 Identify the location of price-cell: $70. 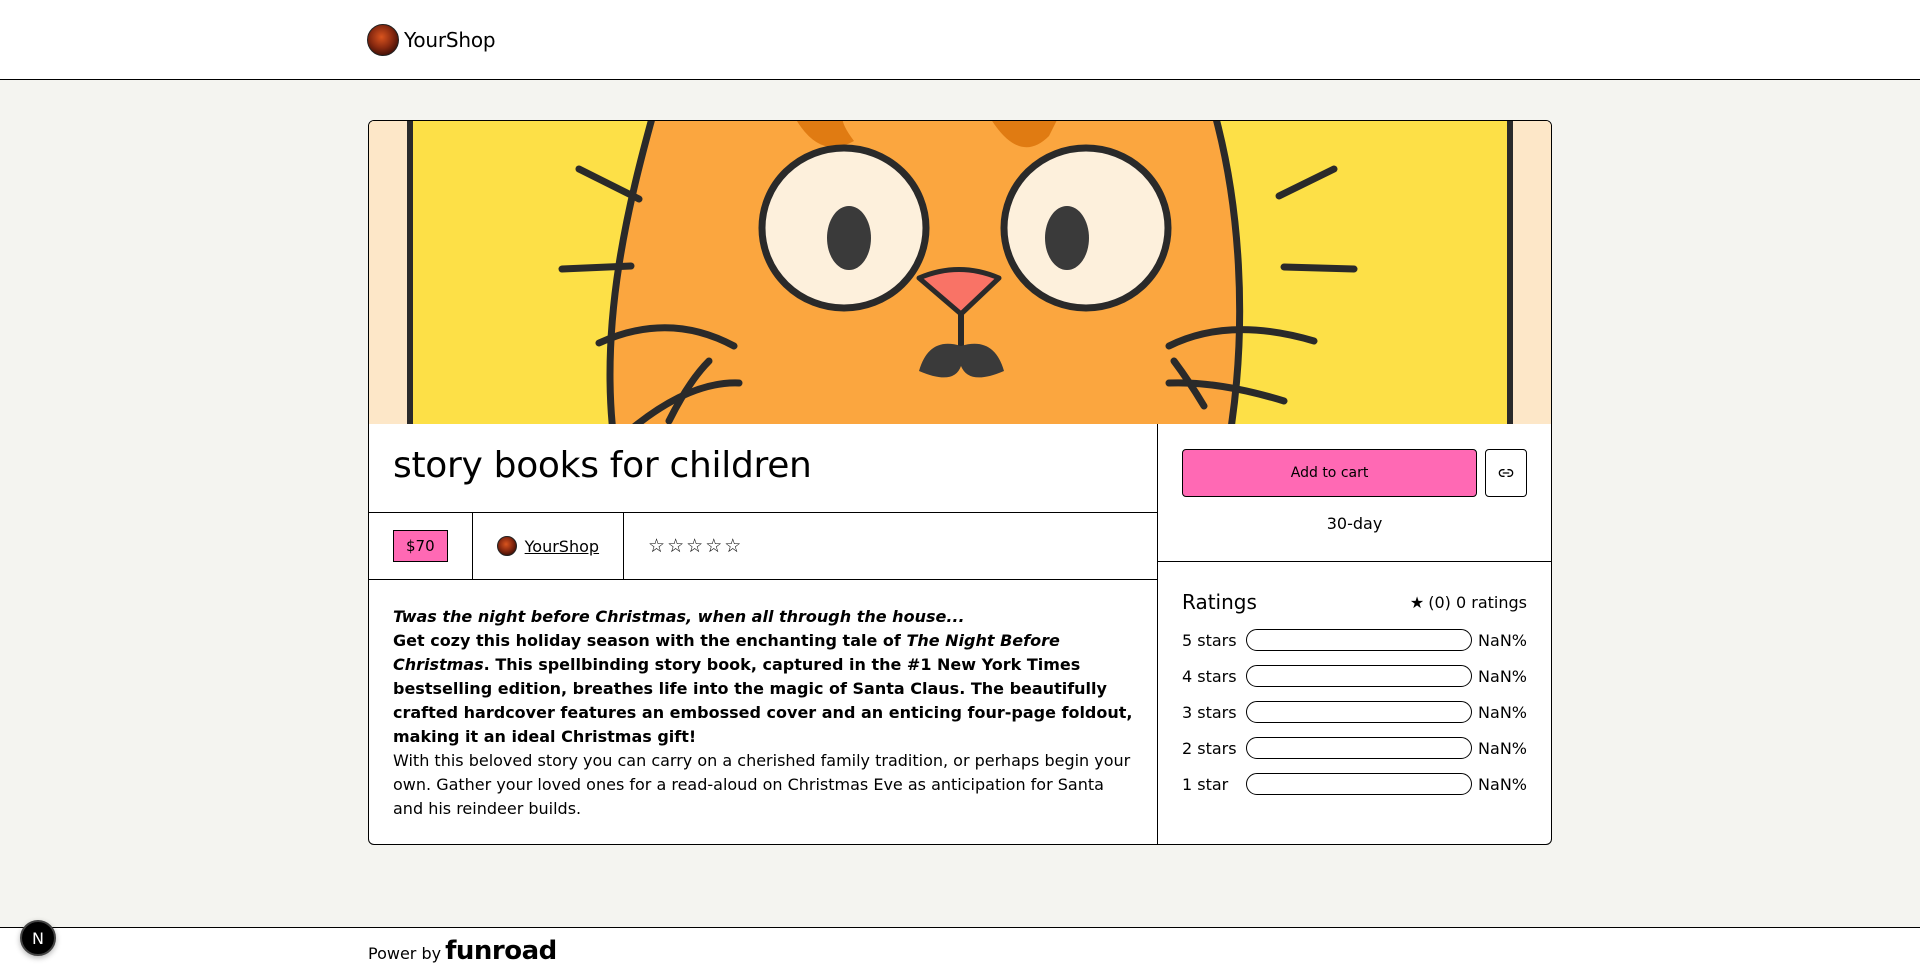
(420, 546).